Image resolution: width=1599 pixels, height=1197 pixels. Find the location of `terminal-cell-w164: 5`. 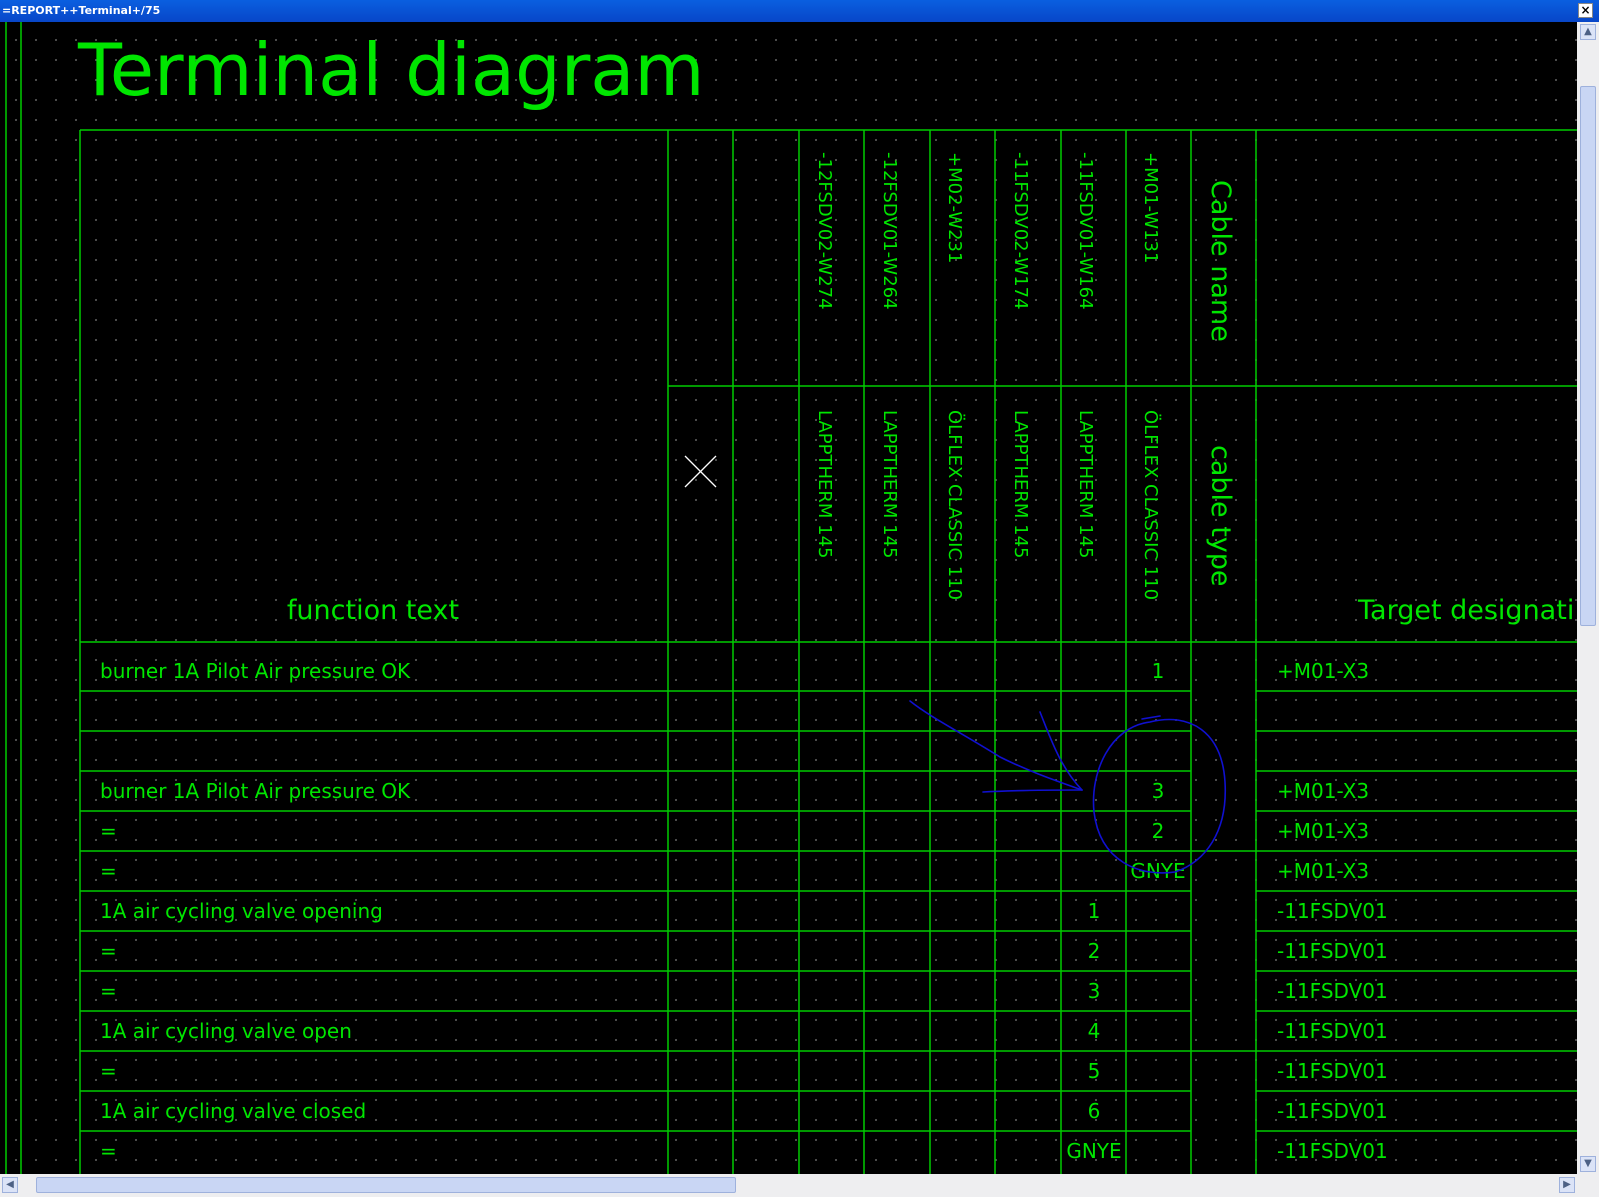

terminal-cell-w164: 5 is located at coordinates (1094, 1071).